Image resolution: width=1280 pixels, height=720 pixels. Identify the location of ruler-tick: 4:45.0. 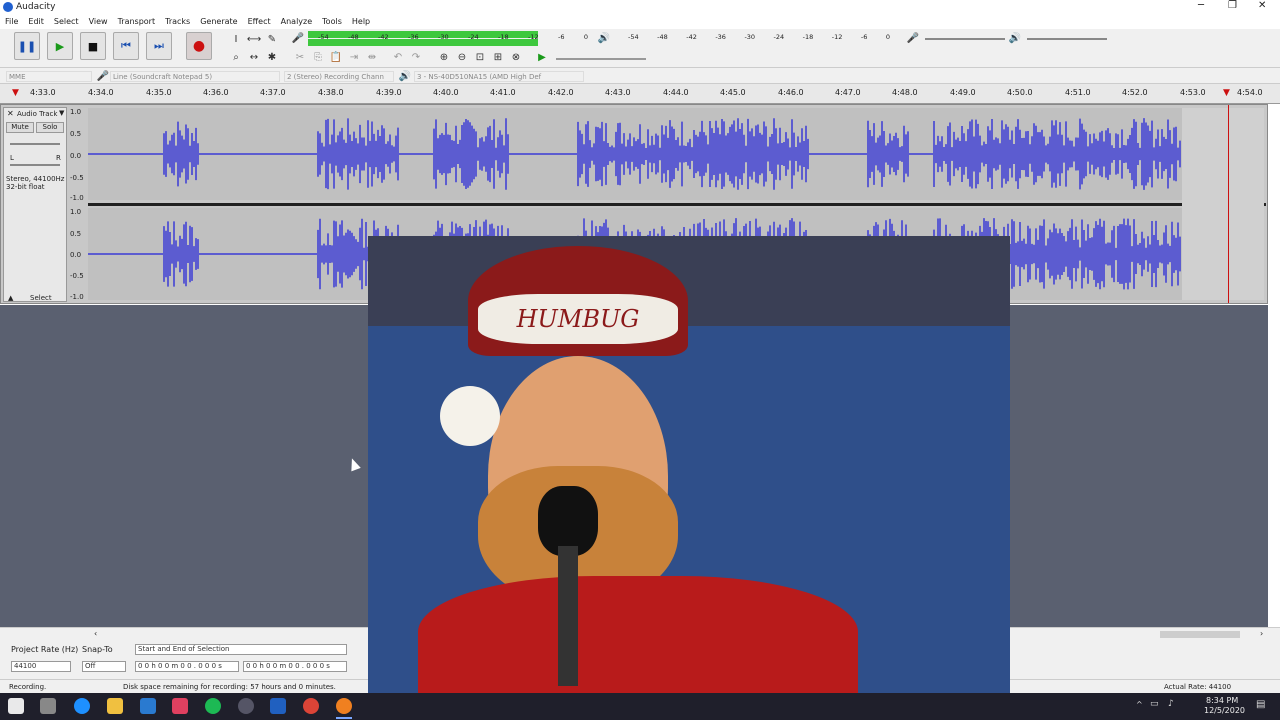
(733, 92).